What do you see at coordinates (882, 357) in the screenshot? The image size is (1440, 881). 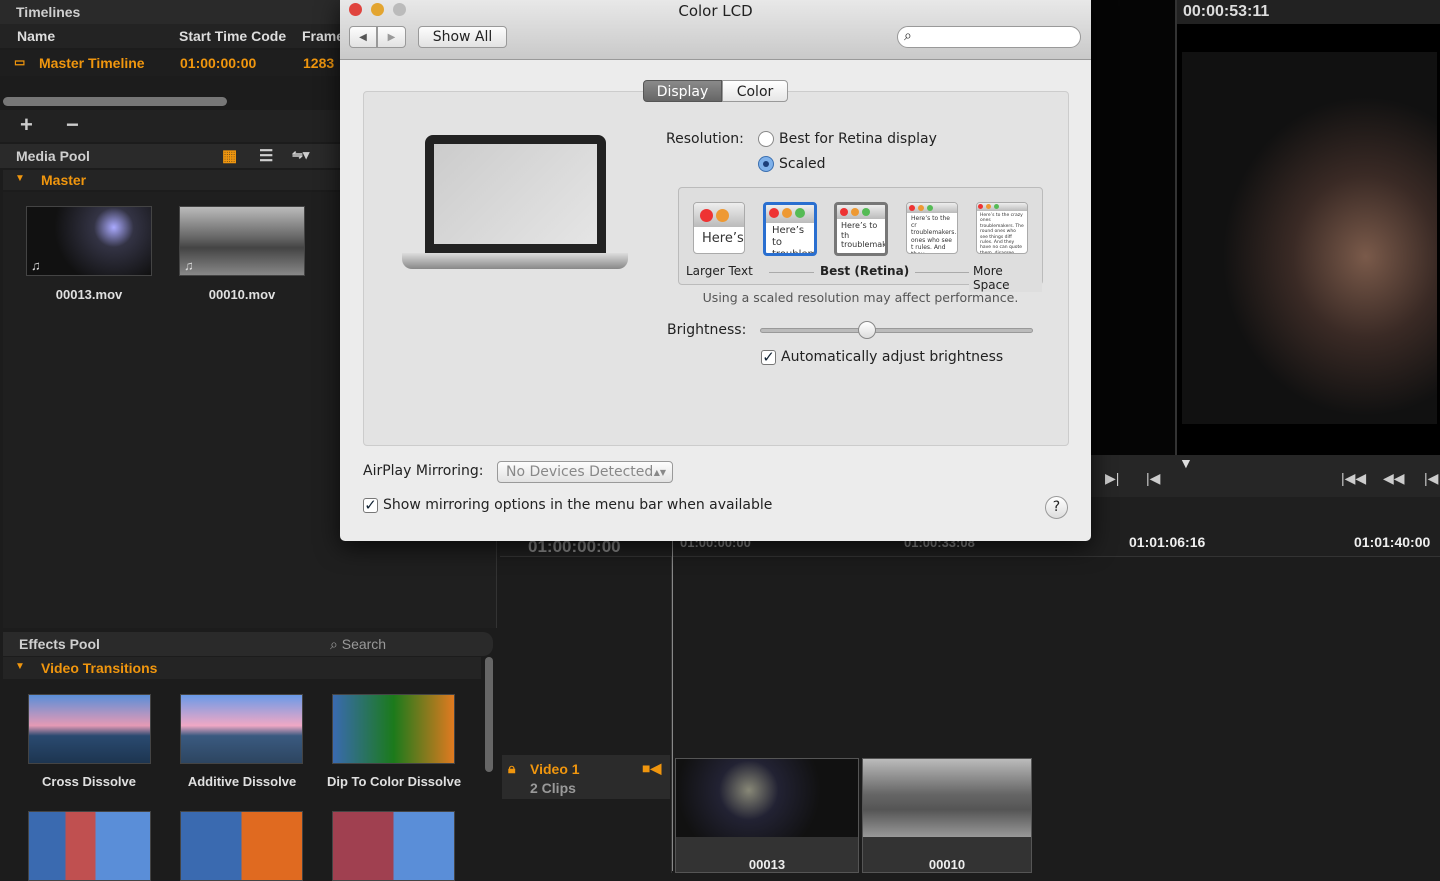 I see `auto-brightness-checkbox: ✓ Automatically adjust brightness` at bounding box center [882, 357].